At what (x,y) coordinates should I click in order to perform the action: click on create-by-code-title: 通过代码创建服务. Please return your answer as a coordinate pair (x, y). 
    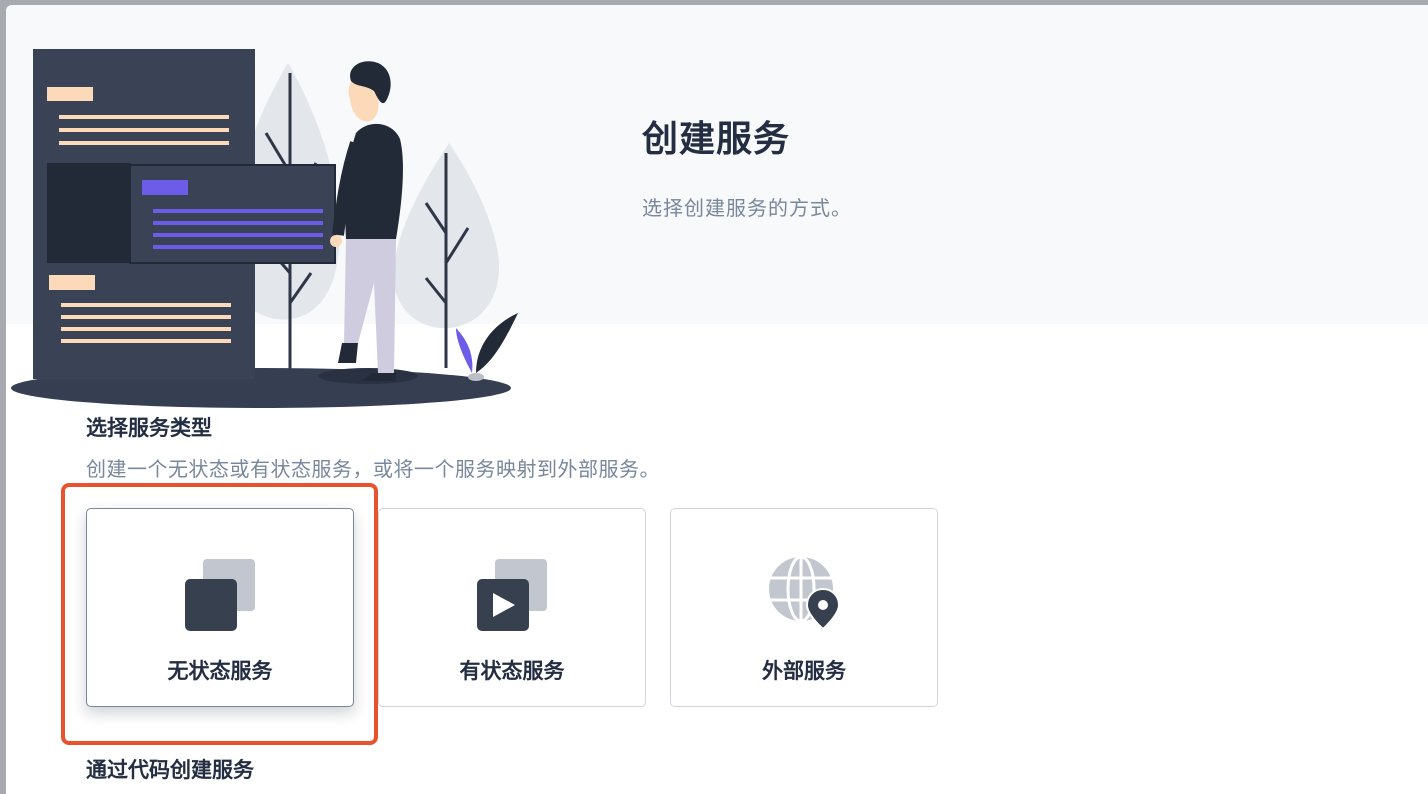
    Looking at the image, I should click on (170, 770).